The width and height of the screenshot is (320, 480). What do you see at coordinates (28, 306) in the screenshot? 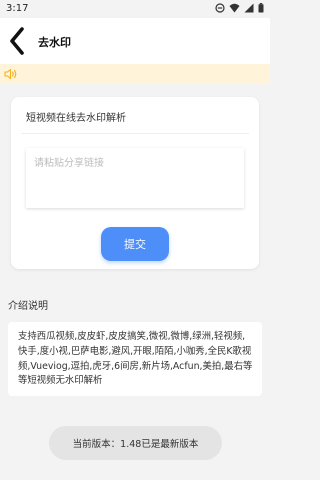
I see `intro-heading: 介绍说明` at bounding box center [28, 306].